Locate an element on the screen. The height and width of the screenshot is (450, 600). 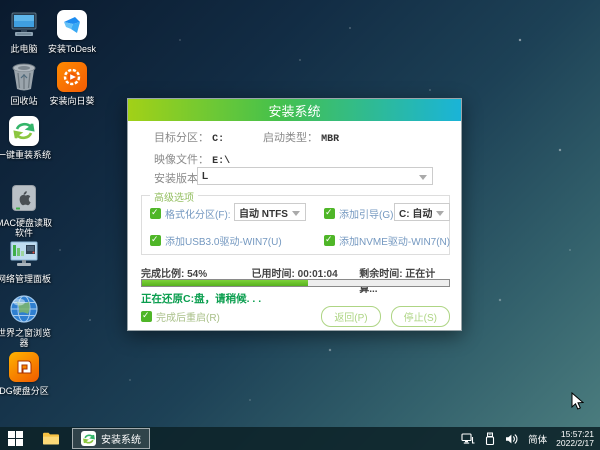
desktop-icon-label: 一键重装系统 is located at coordinates (25, 155).